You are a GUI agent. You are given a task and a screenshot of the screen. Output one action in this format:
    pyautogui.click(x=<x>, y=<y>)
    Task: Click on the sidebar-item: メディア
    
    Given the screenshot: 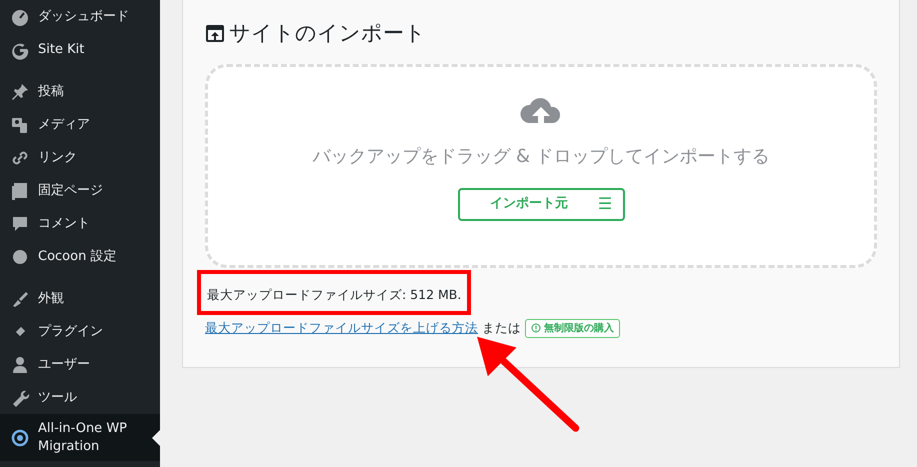 What is the action you would take?
    pyautogui.click(x=80, y=124)
    